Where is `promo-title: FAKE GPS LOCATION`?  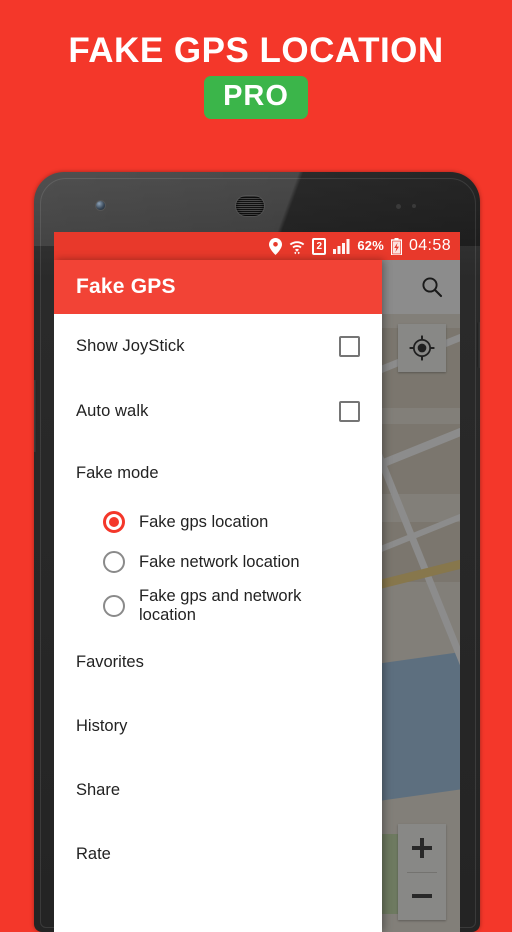
promo-title: FAKE GPS LOCATION is located at coordinates (256, 50).